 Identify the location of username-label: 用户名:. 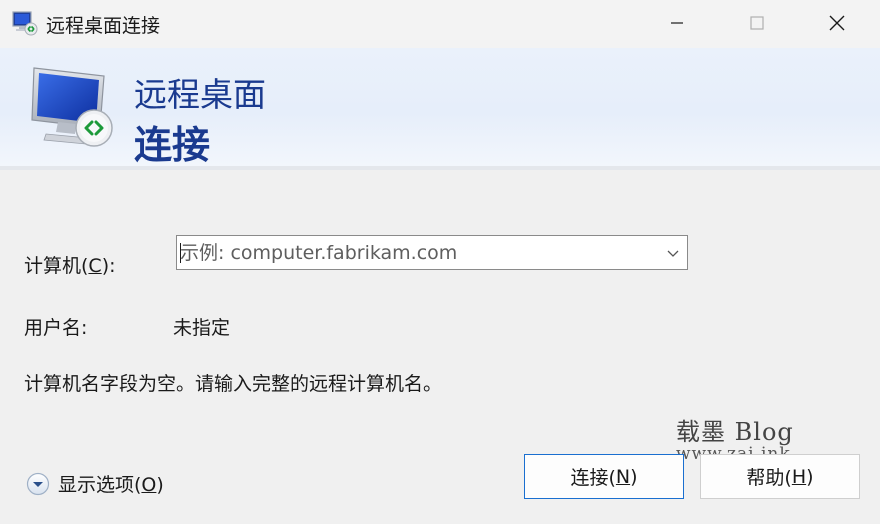
(56, 328).